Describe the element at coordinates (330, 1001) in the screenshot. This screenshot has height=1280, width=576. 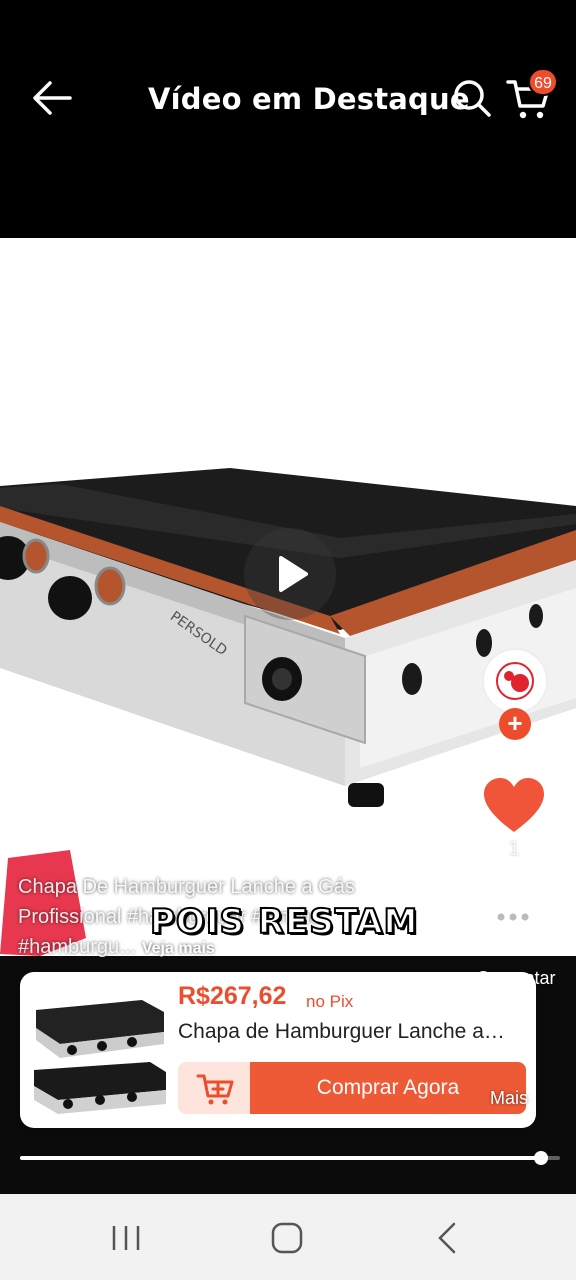
I see `price-payment-method: no Pix` at that location.